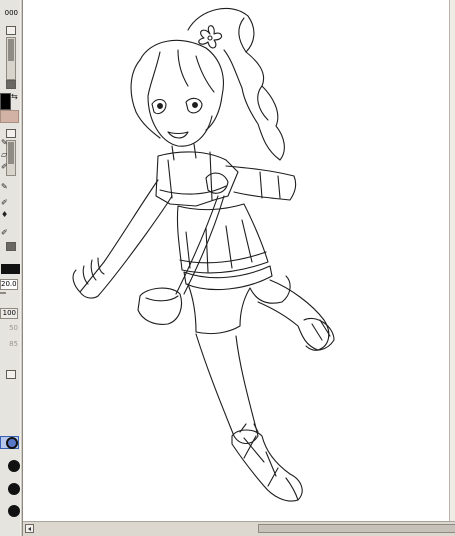  What do you see at coordinates (29, 528) in the screenshot?
I see `scroll-left-icon` at bounding box center [29, 528].